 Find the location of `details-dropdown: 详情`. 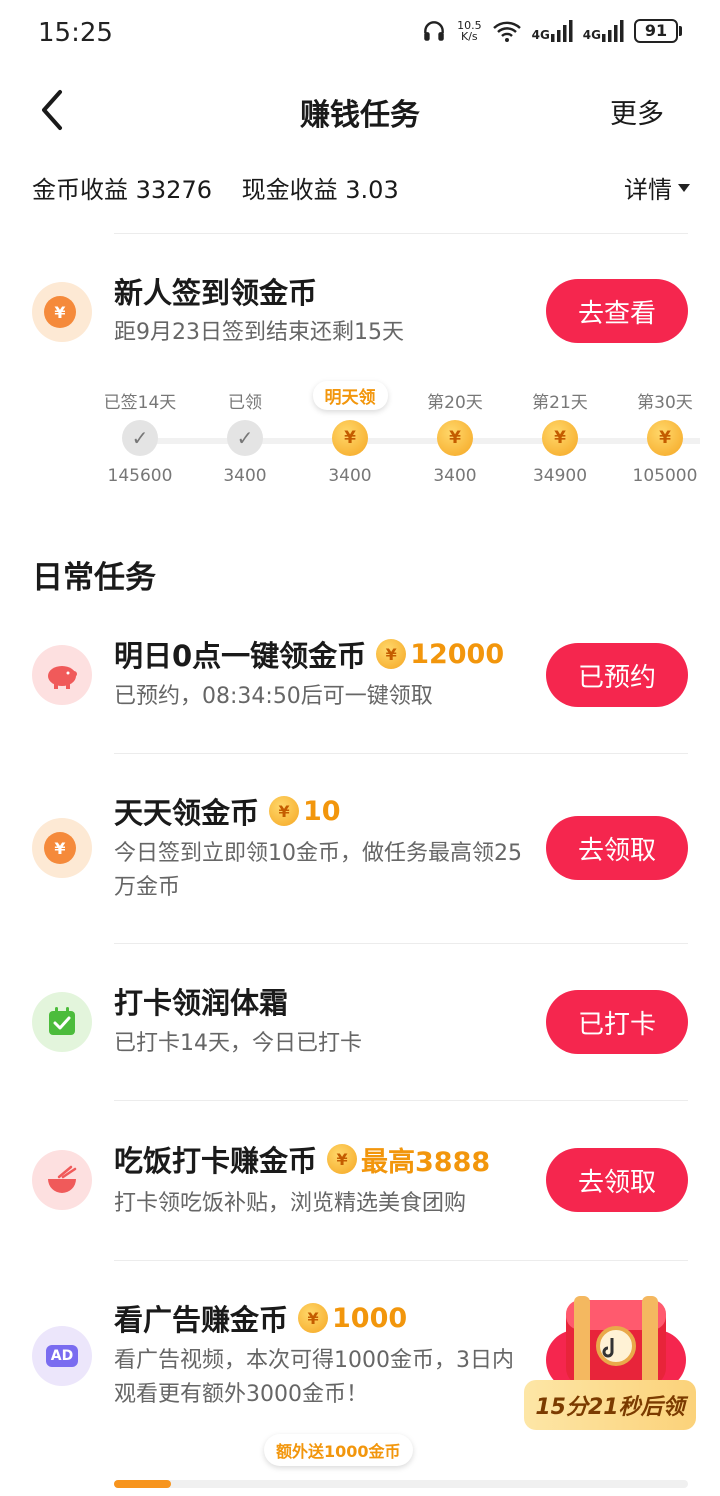

details-dropdown: 详情 is located at coordinates (657, 187).